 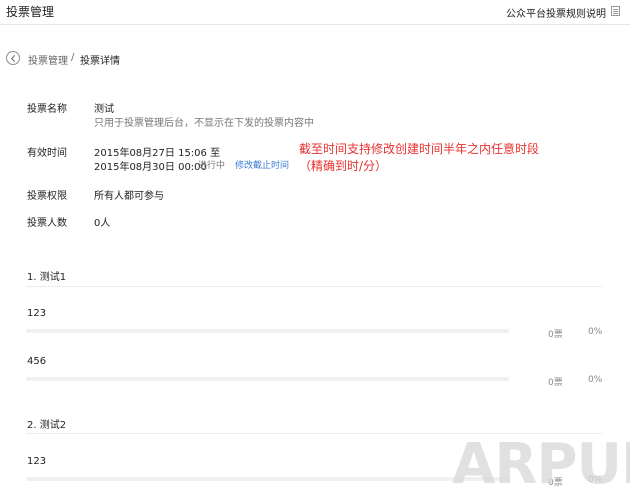 What do you see at coordinates (100, 61) in the screenshot?
I see `breadcrumb-current: 投票详情` at bounding box center [100, 61].